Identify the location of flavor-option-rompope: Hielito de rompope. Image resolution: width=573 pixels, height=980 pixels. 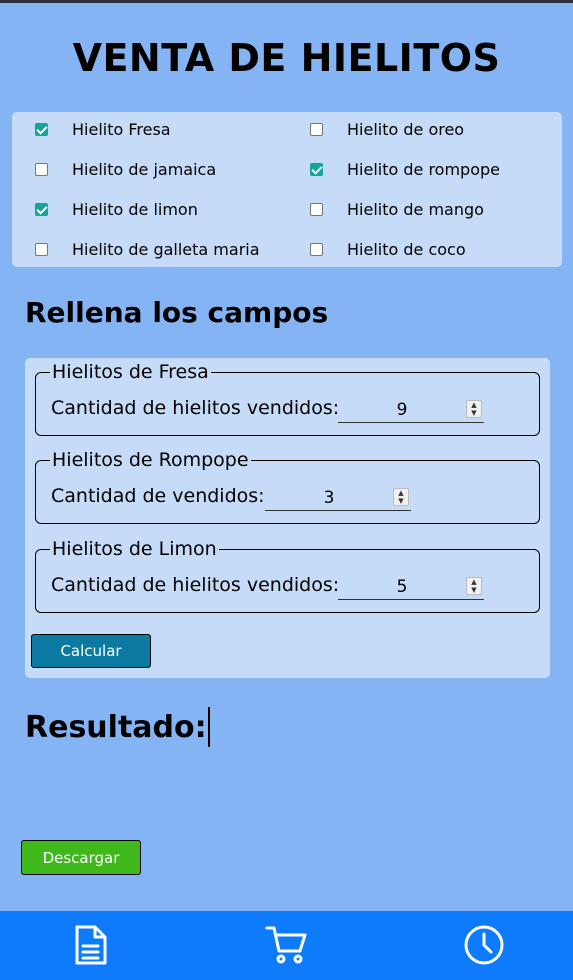
(405, 169).